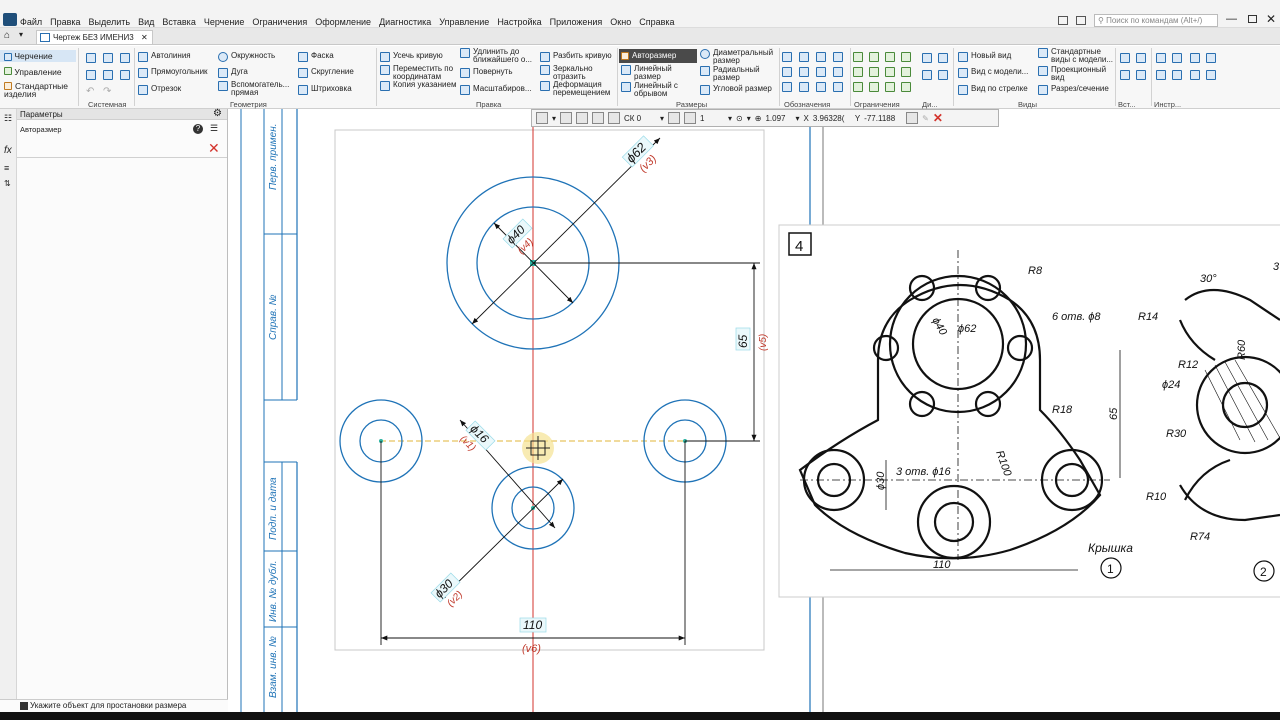 This screenshot has height=720, width=1280. Describe the element at coordinates (804, 57) in the screenshot. I see `base-icon` at that location.